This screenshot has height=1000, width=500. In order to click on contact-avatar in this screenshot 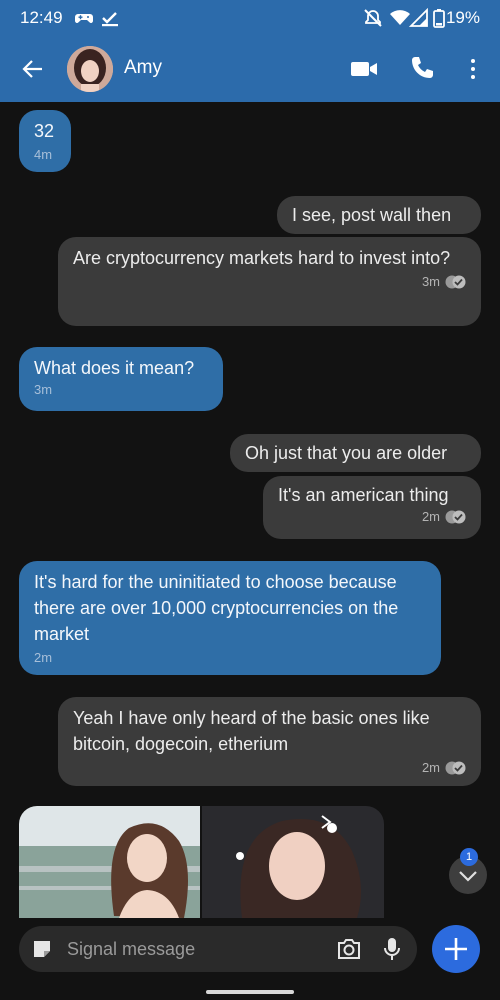, I will do `click(90, 69)`.